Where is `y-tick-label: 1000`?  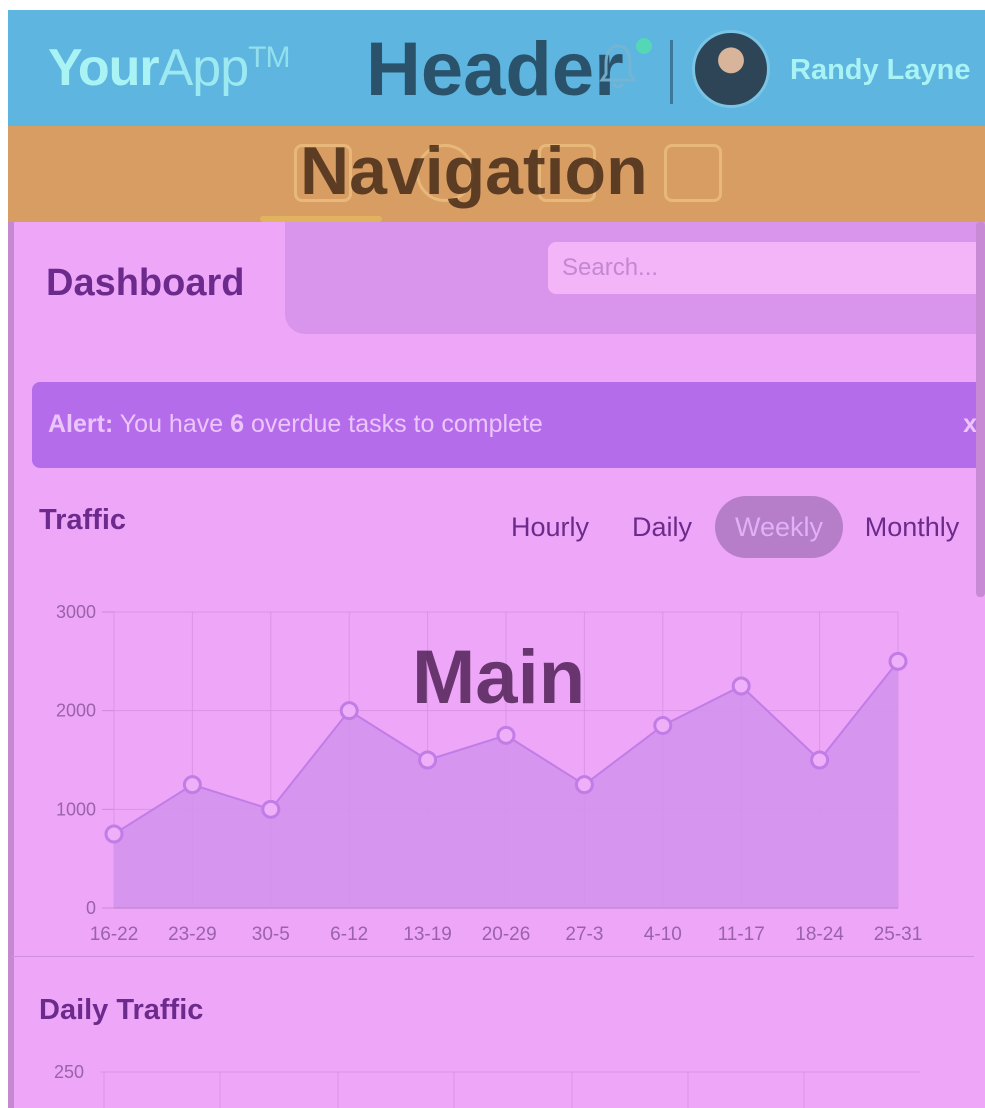
y-tick-label: 1000 is located at coordinates (76, 809).